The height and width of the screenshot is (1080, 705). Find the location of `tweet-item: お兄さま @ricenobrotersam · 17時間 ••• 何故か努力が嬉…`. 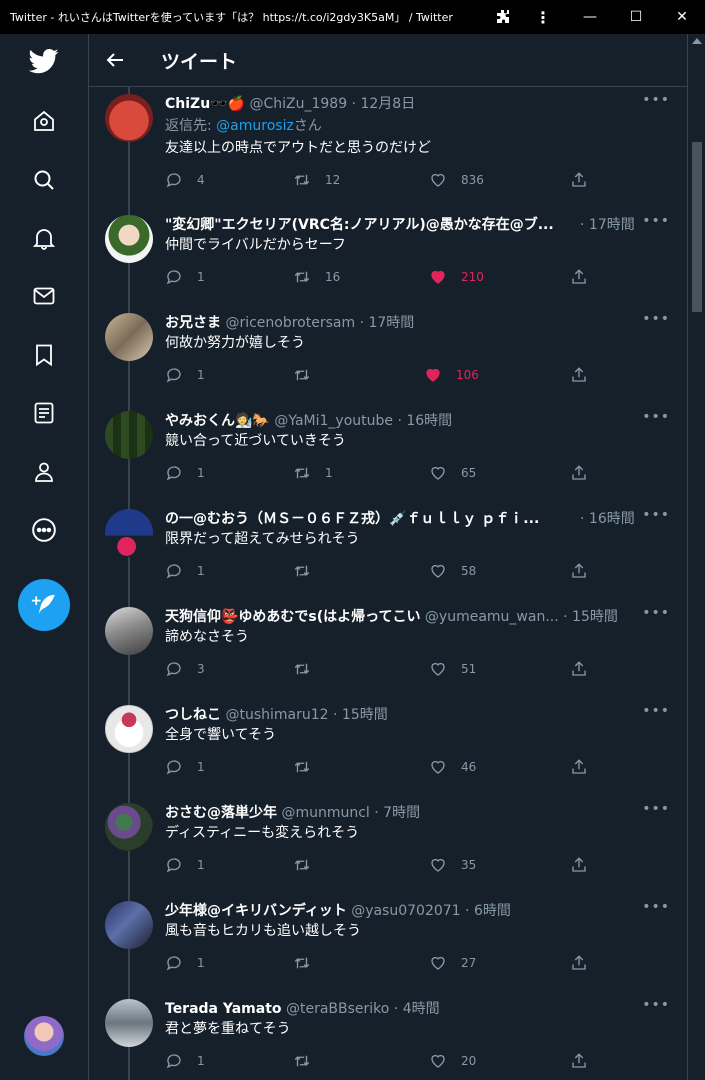

tweet-item: お兄さま @ricenobrotersam · 17時間 ••• 何故か努力が嬉… is located at coordinates (388, 358).